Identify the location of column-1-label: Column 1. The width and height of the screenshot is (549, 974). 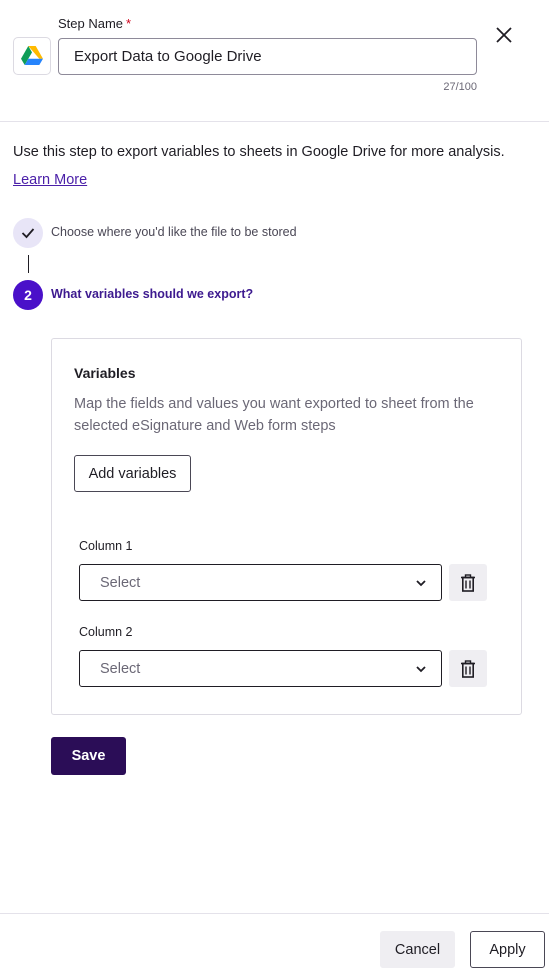
(106, 546).